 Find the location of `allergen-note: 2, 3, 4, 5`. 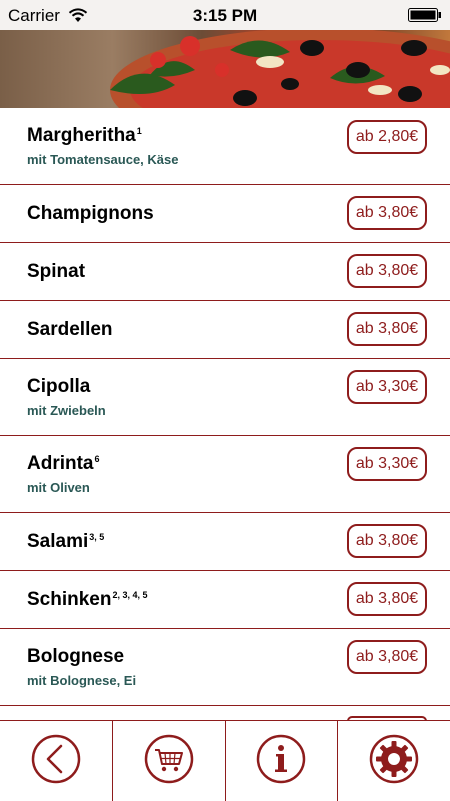

allergen-note: 2, 3, 4, 5 is located at coordinates (130, 594).